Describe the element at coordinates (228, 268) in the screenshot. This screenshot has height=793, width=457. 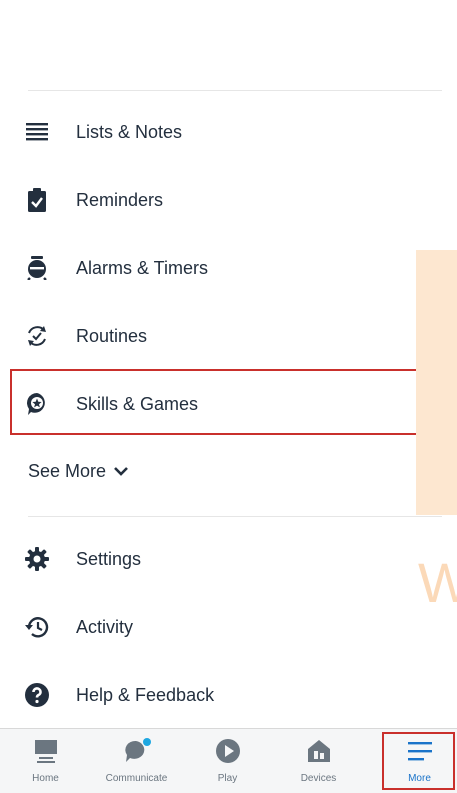
I see `menu-item-alarms-timers: Alarms & Timers` at that location.